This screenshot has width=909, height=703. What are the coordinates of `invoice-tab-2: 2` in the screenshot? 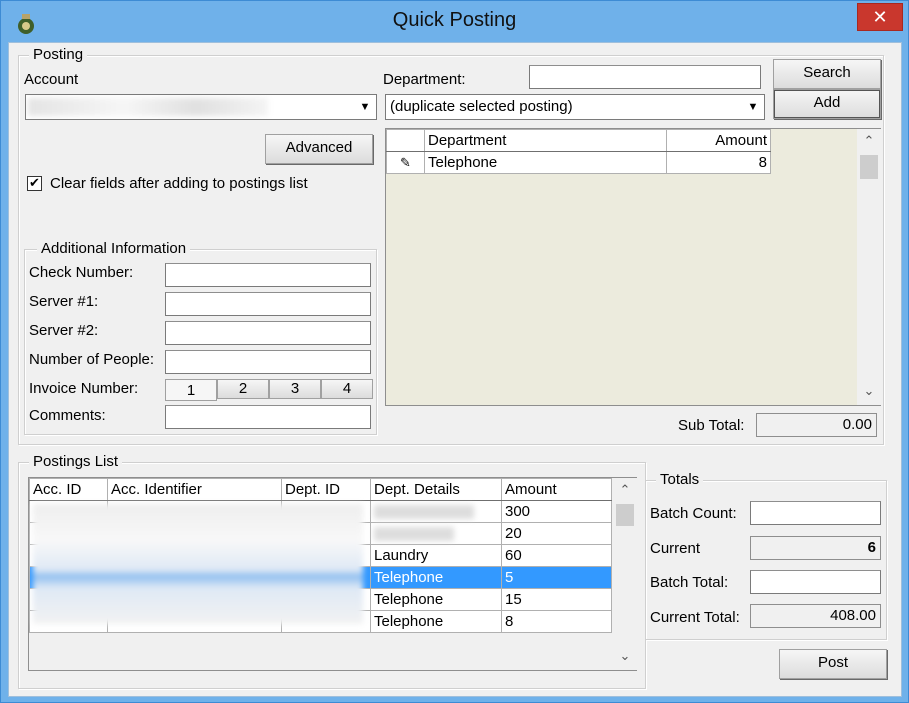 It's located at (243, 389).